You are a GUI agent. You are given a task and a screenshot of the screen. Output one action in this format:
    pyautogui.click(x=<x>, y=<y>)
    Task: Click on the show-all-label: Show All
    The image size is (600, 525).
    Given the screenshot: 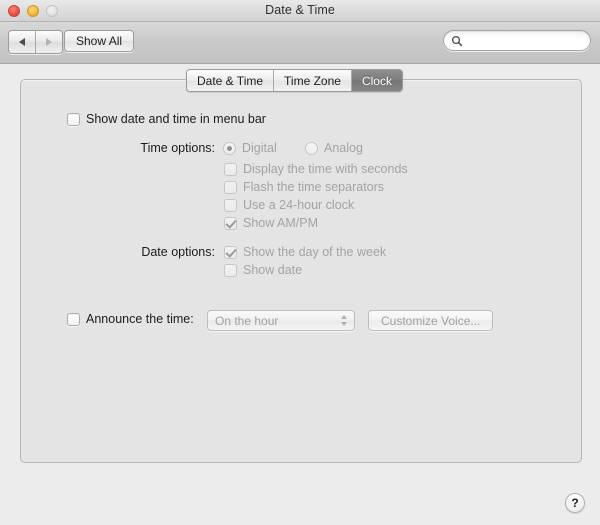 What is the action you would take?
    pyautogui.click(x=99, y=41)
    